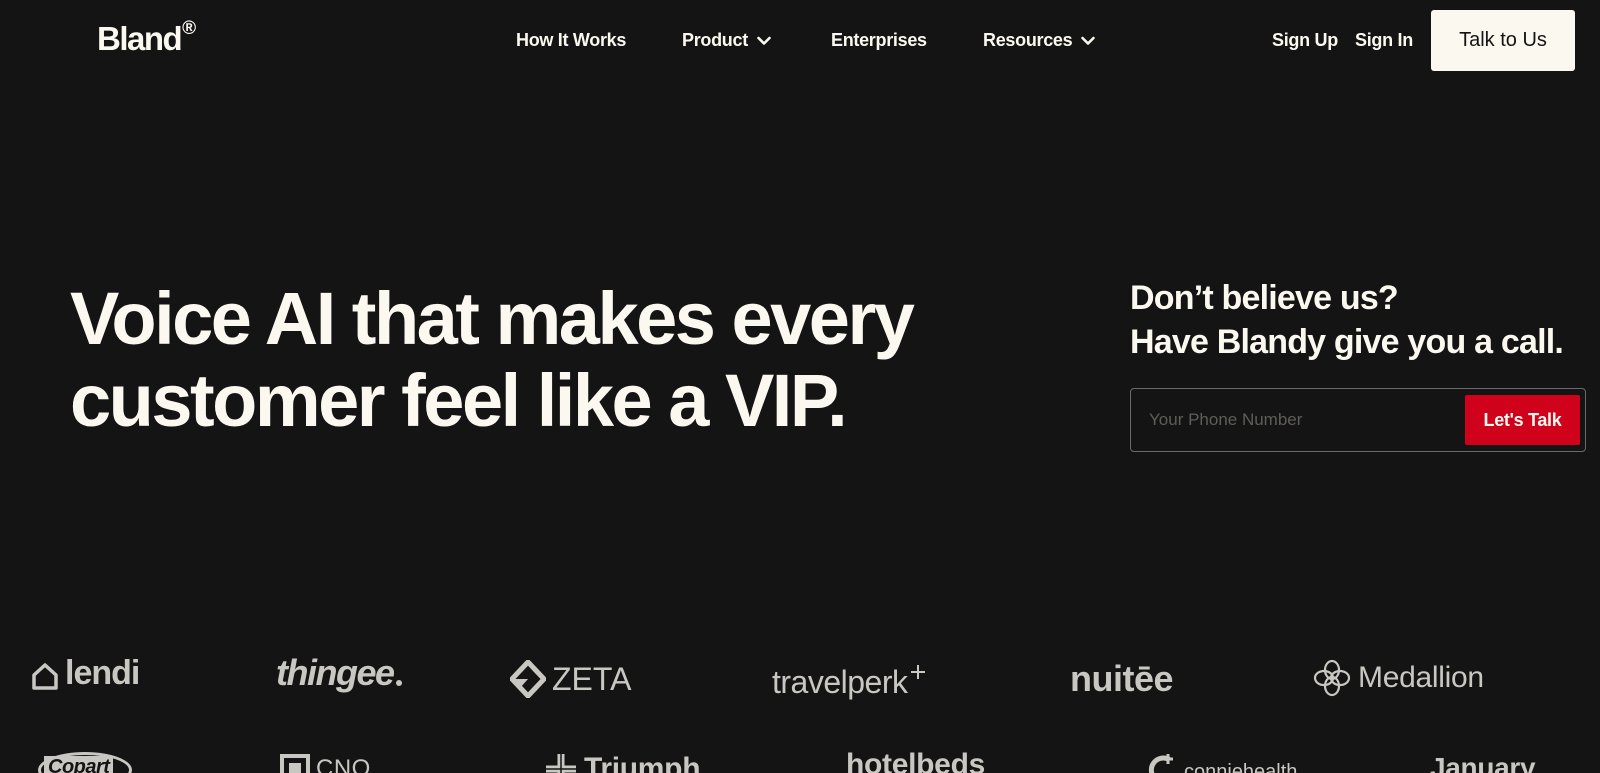 This screenshot has width=1600, height=773. Describe the element at coordinates (45, 676) in the screenshot. I see `house-icon` at that location.